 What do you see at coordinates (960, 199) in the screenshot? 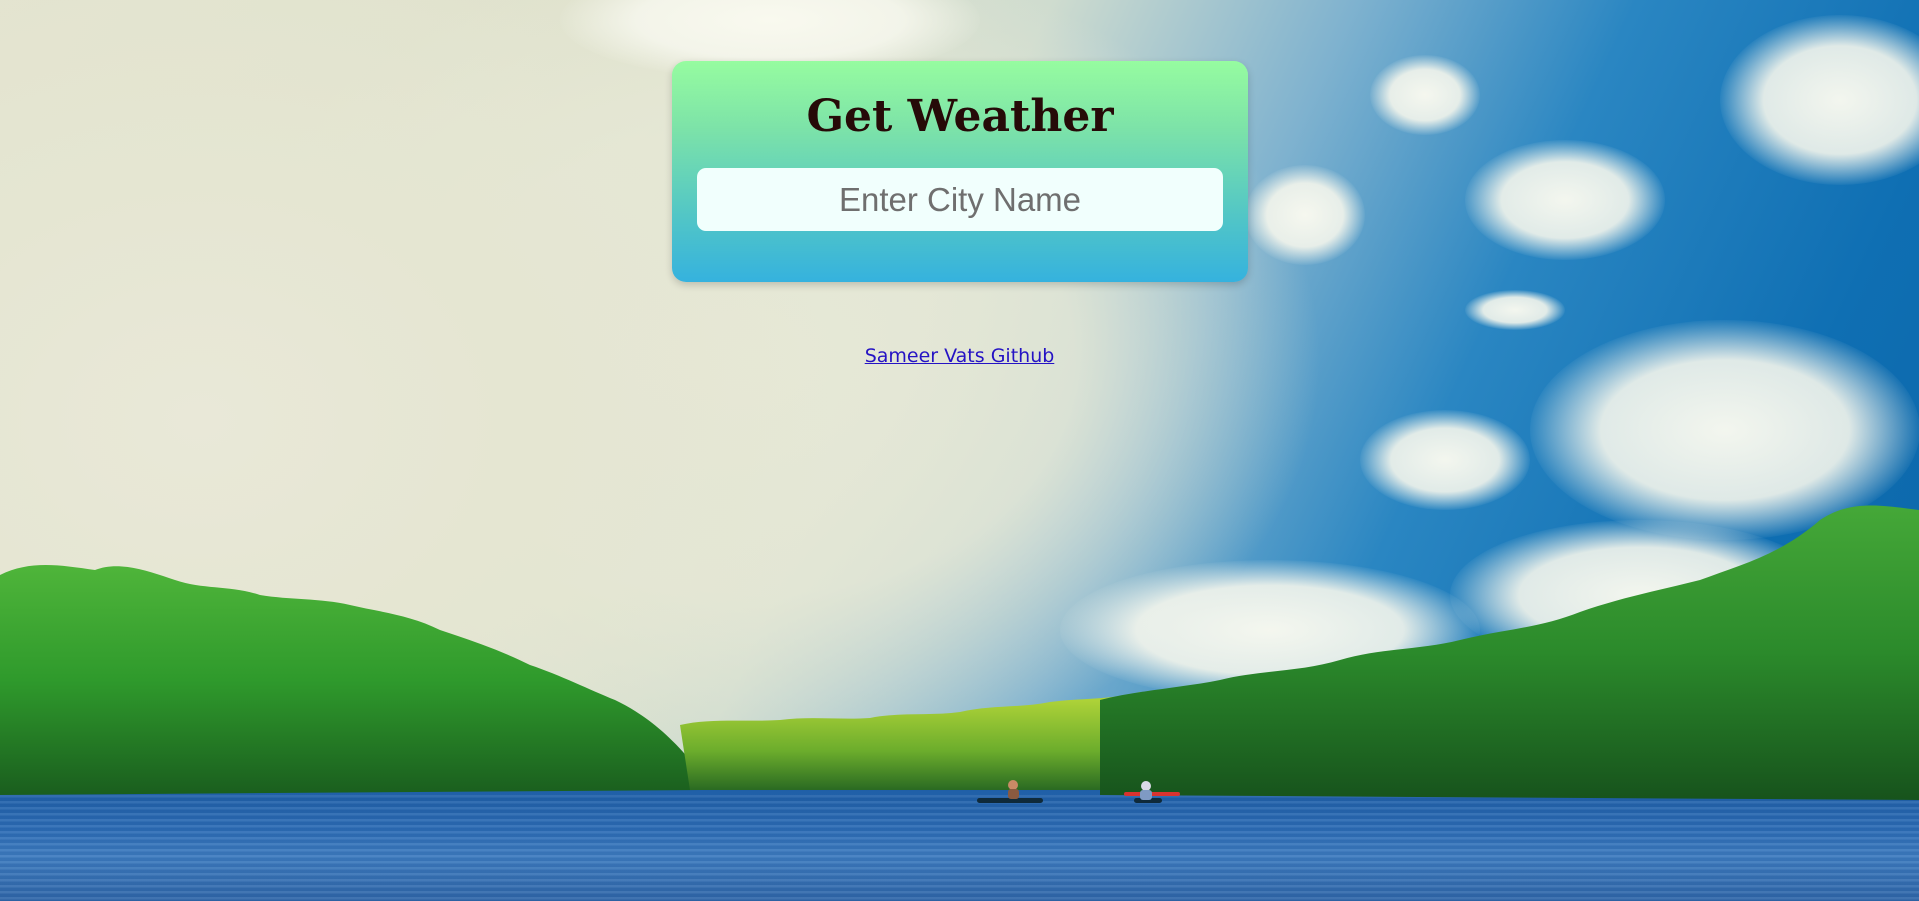
I see `city-search-input` at bounding box center [960, 199].